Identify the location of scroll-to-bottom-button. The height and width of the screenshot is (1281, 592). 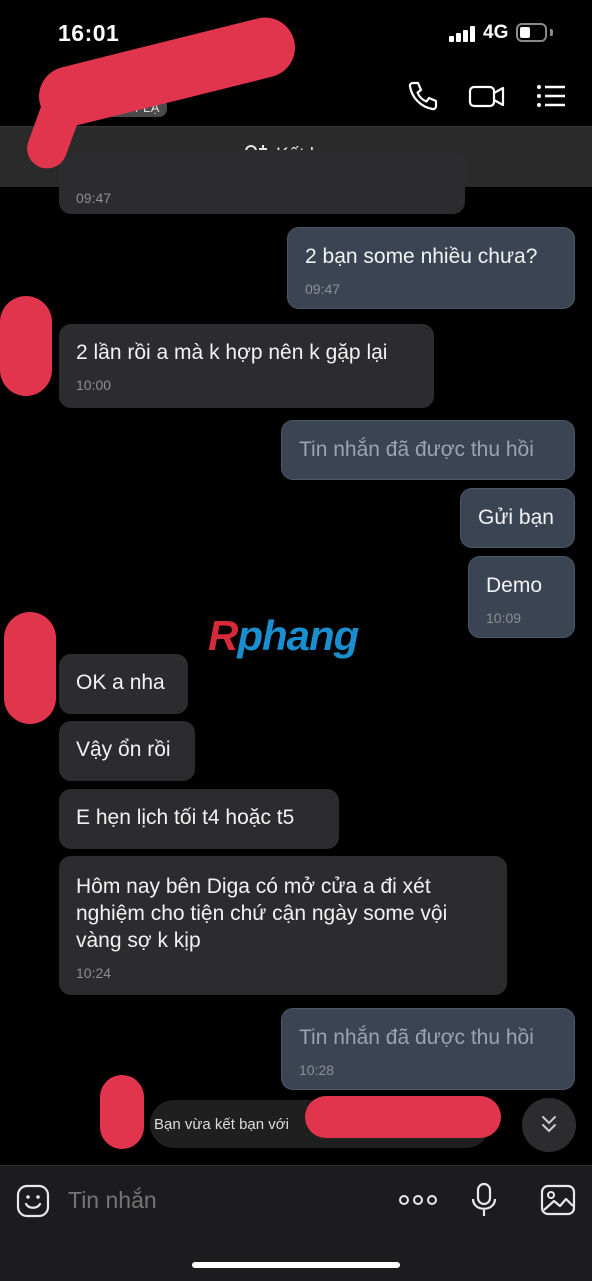
(549, 1125).